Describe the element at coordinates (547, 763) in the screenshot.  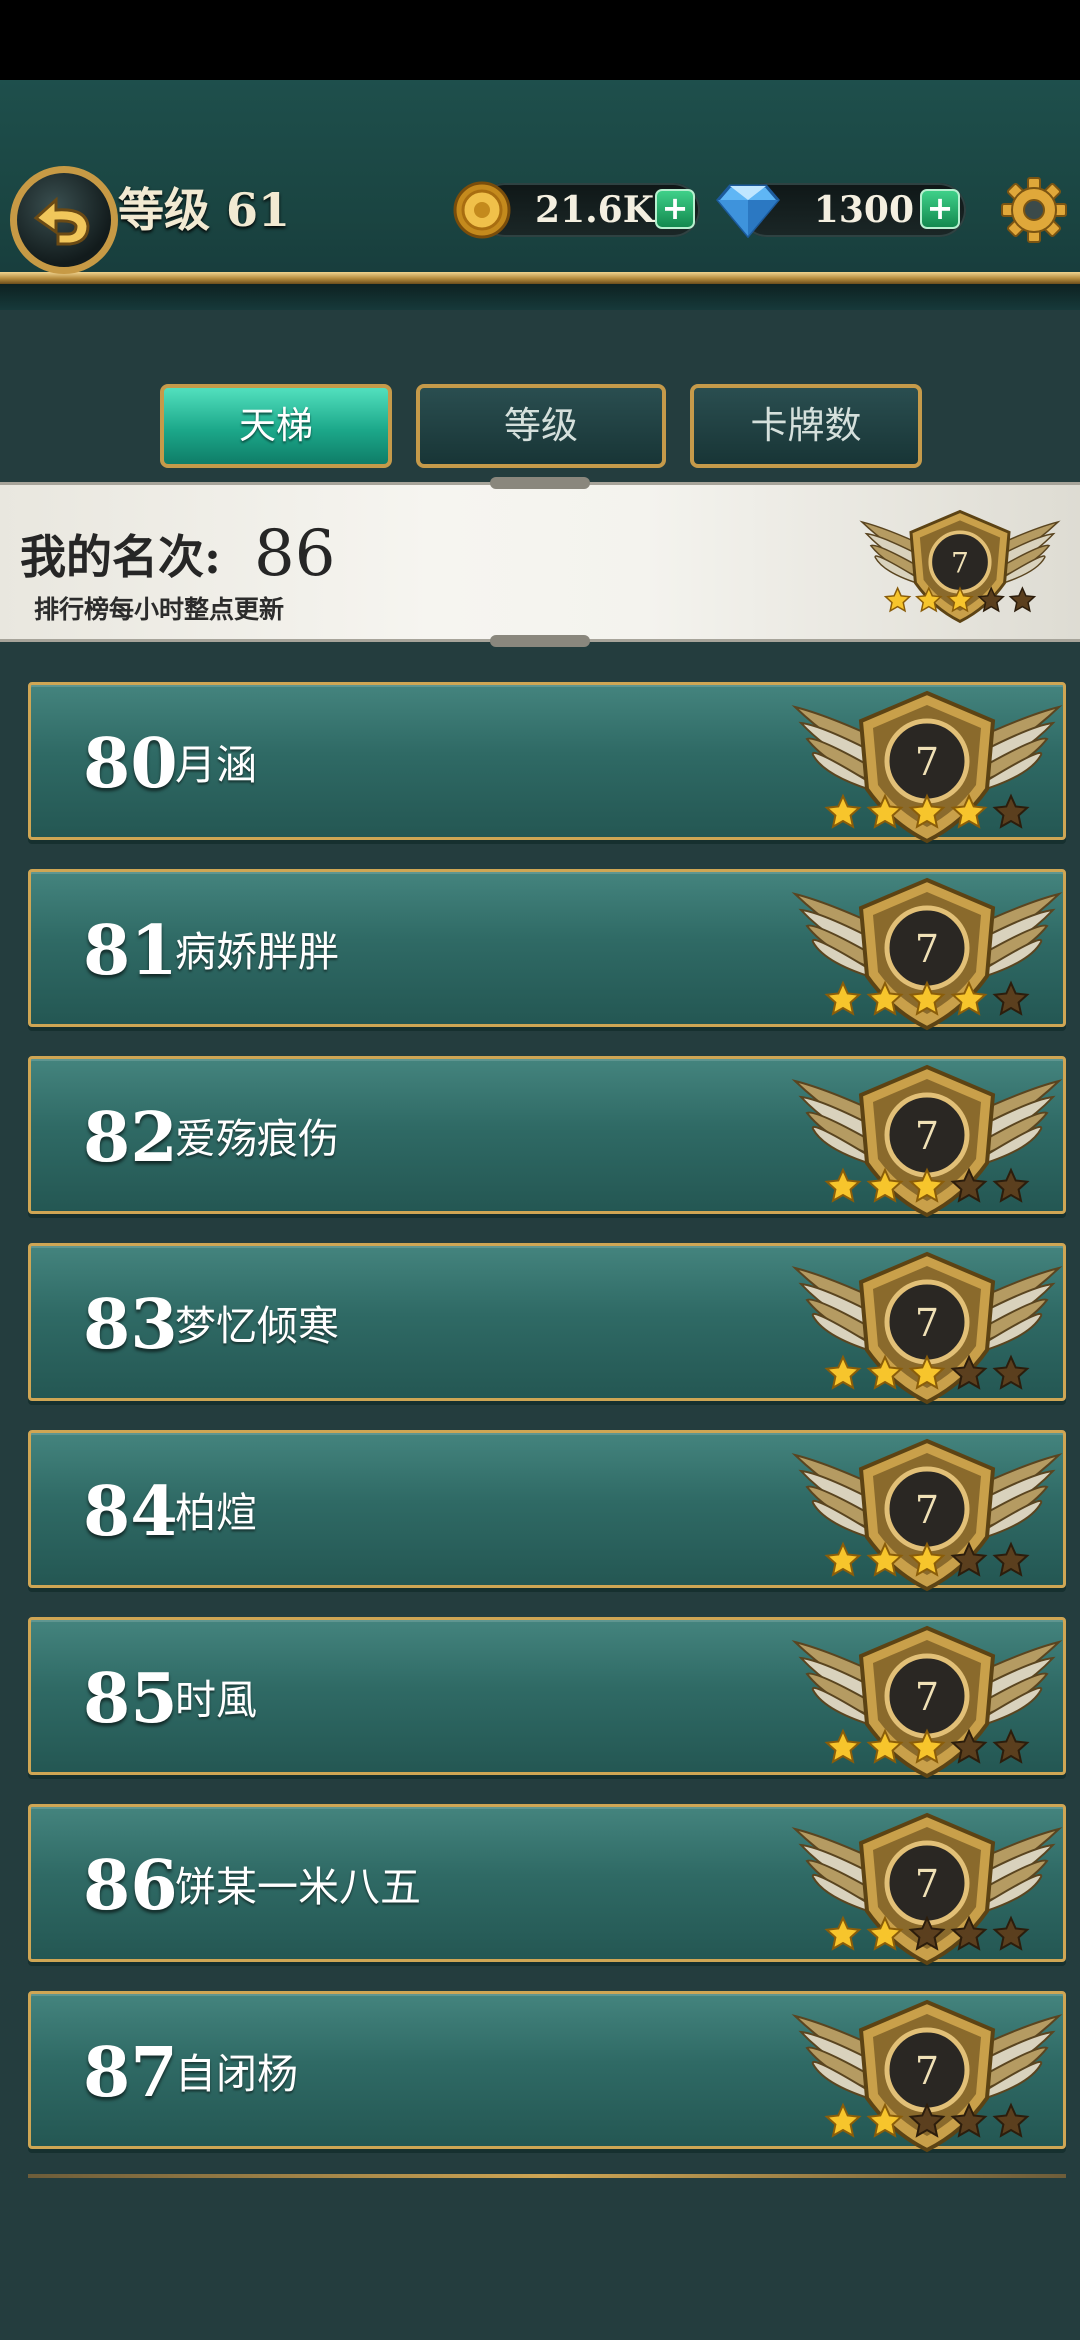
I see `leaderboard-row: 80 月涵 7` at that location.